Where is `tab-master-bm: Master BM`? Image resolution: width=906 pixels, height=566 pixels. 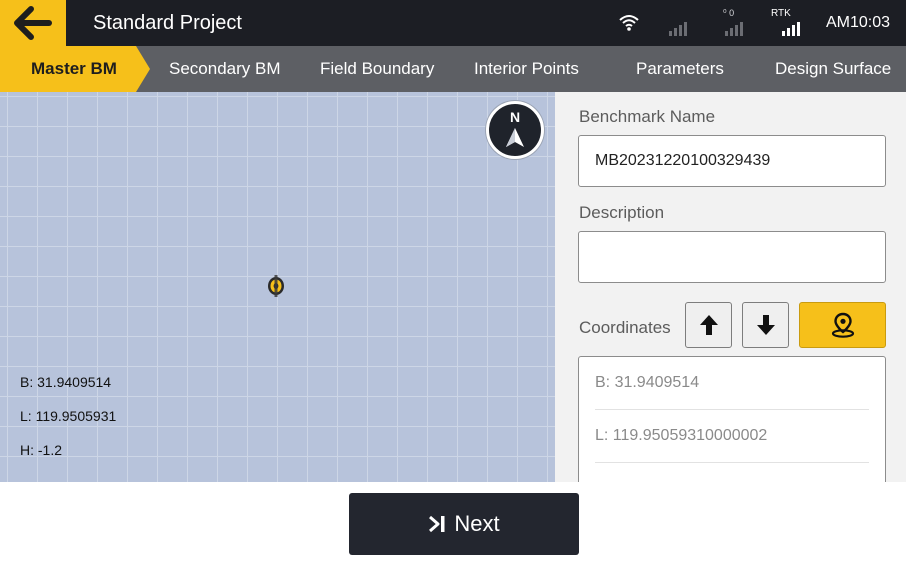 tab-master-bm: Master BM is located at coordinates (75, 69).